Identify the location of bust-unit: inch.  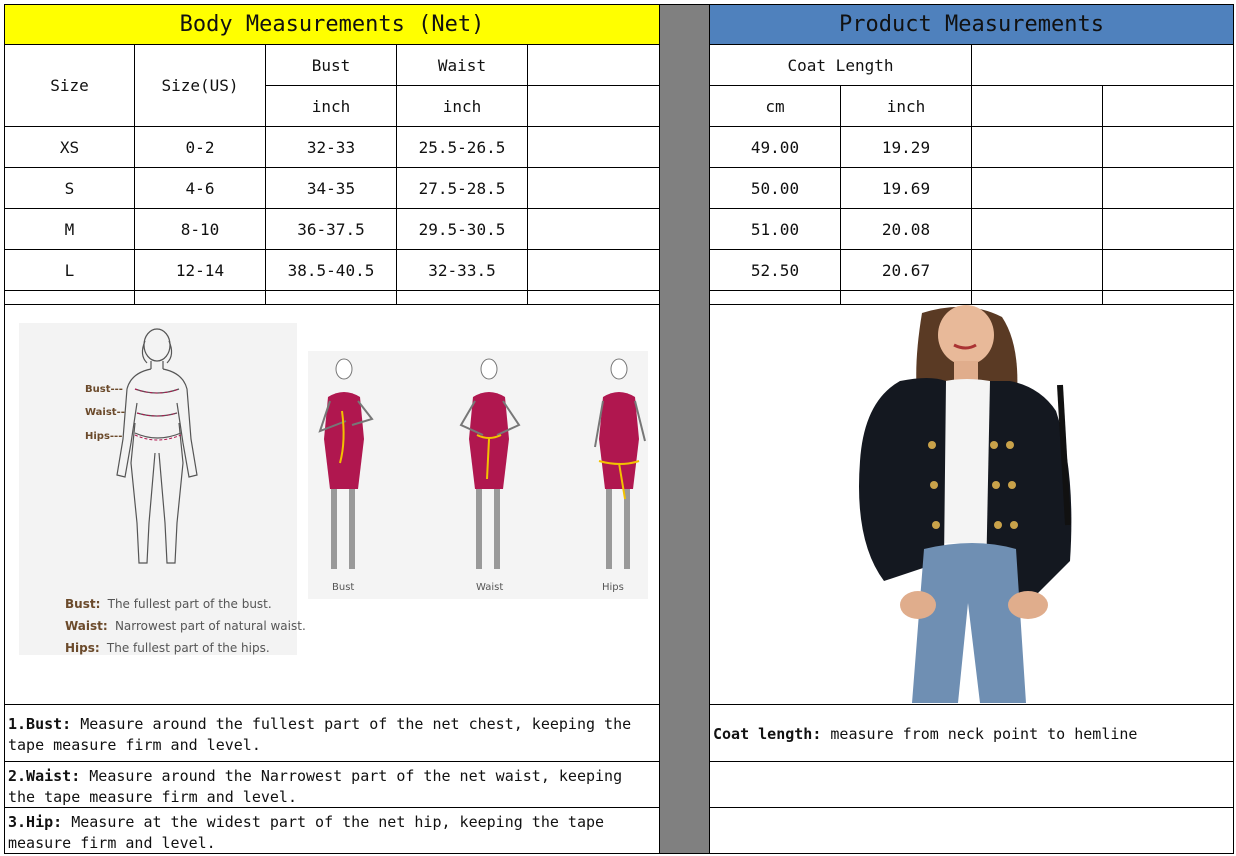
(331, 106).